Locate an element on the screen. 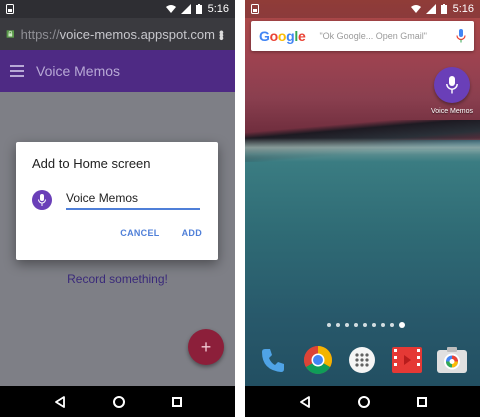 This screenshot has height=417, width=480. voice-search-icon is located at coordinates (461, 36).